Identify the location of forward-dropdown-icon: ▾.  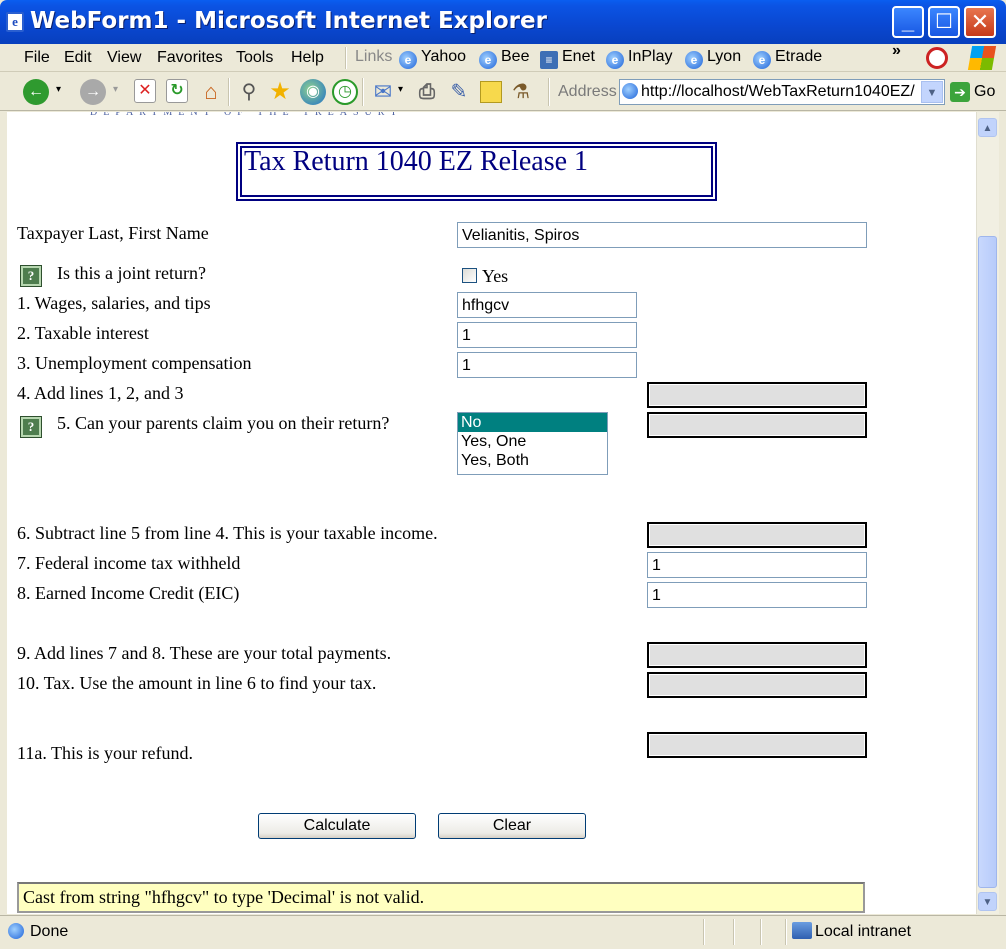
(115, 89).